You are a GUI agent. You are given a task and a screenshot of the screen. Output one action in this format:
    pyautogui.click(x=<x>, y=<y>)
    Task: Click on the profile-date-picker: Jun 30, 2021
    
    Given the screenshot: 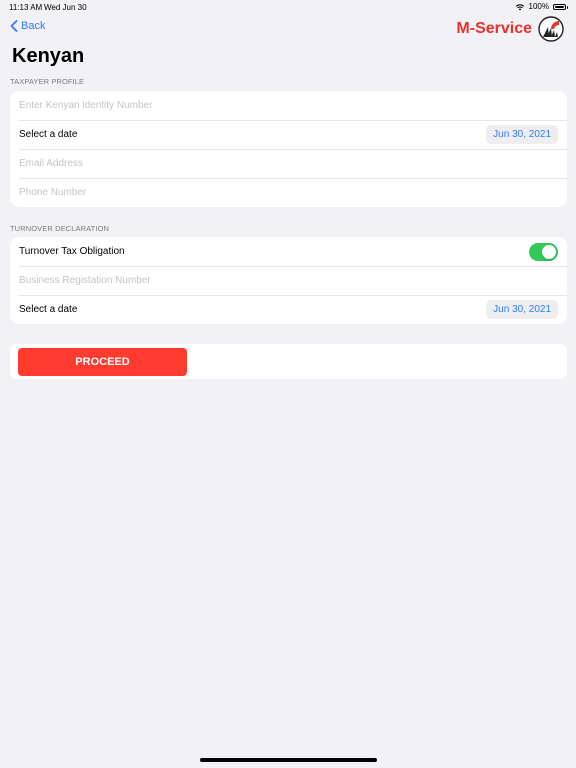 What is the action you would take?
    pyautogui.click(x=522, y=134)
    